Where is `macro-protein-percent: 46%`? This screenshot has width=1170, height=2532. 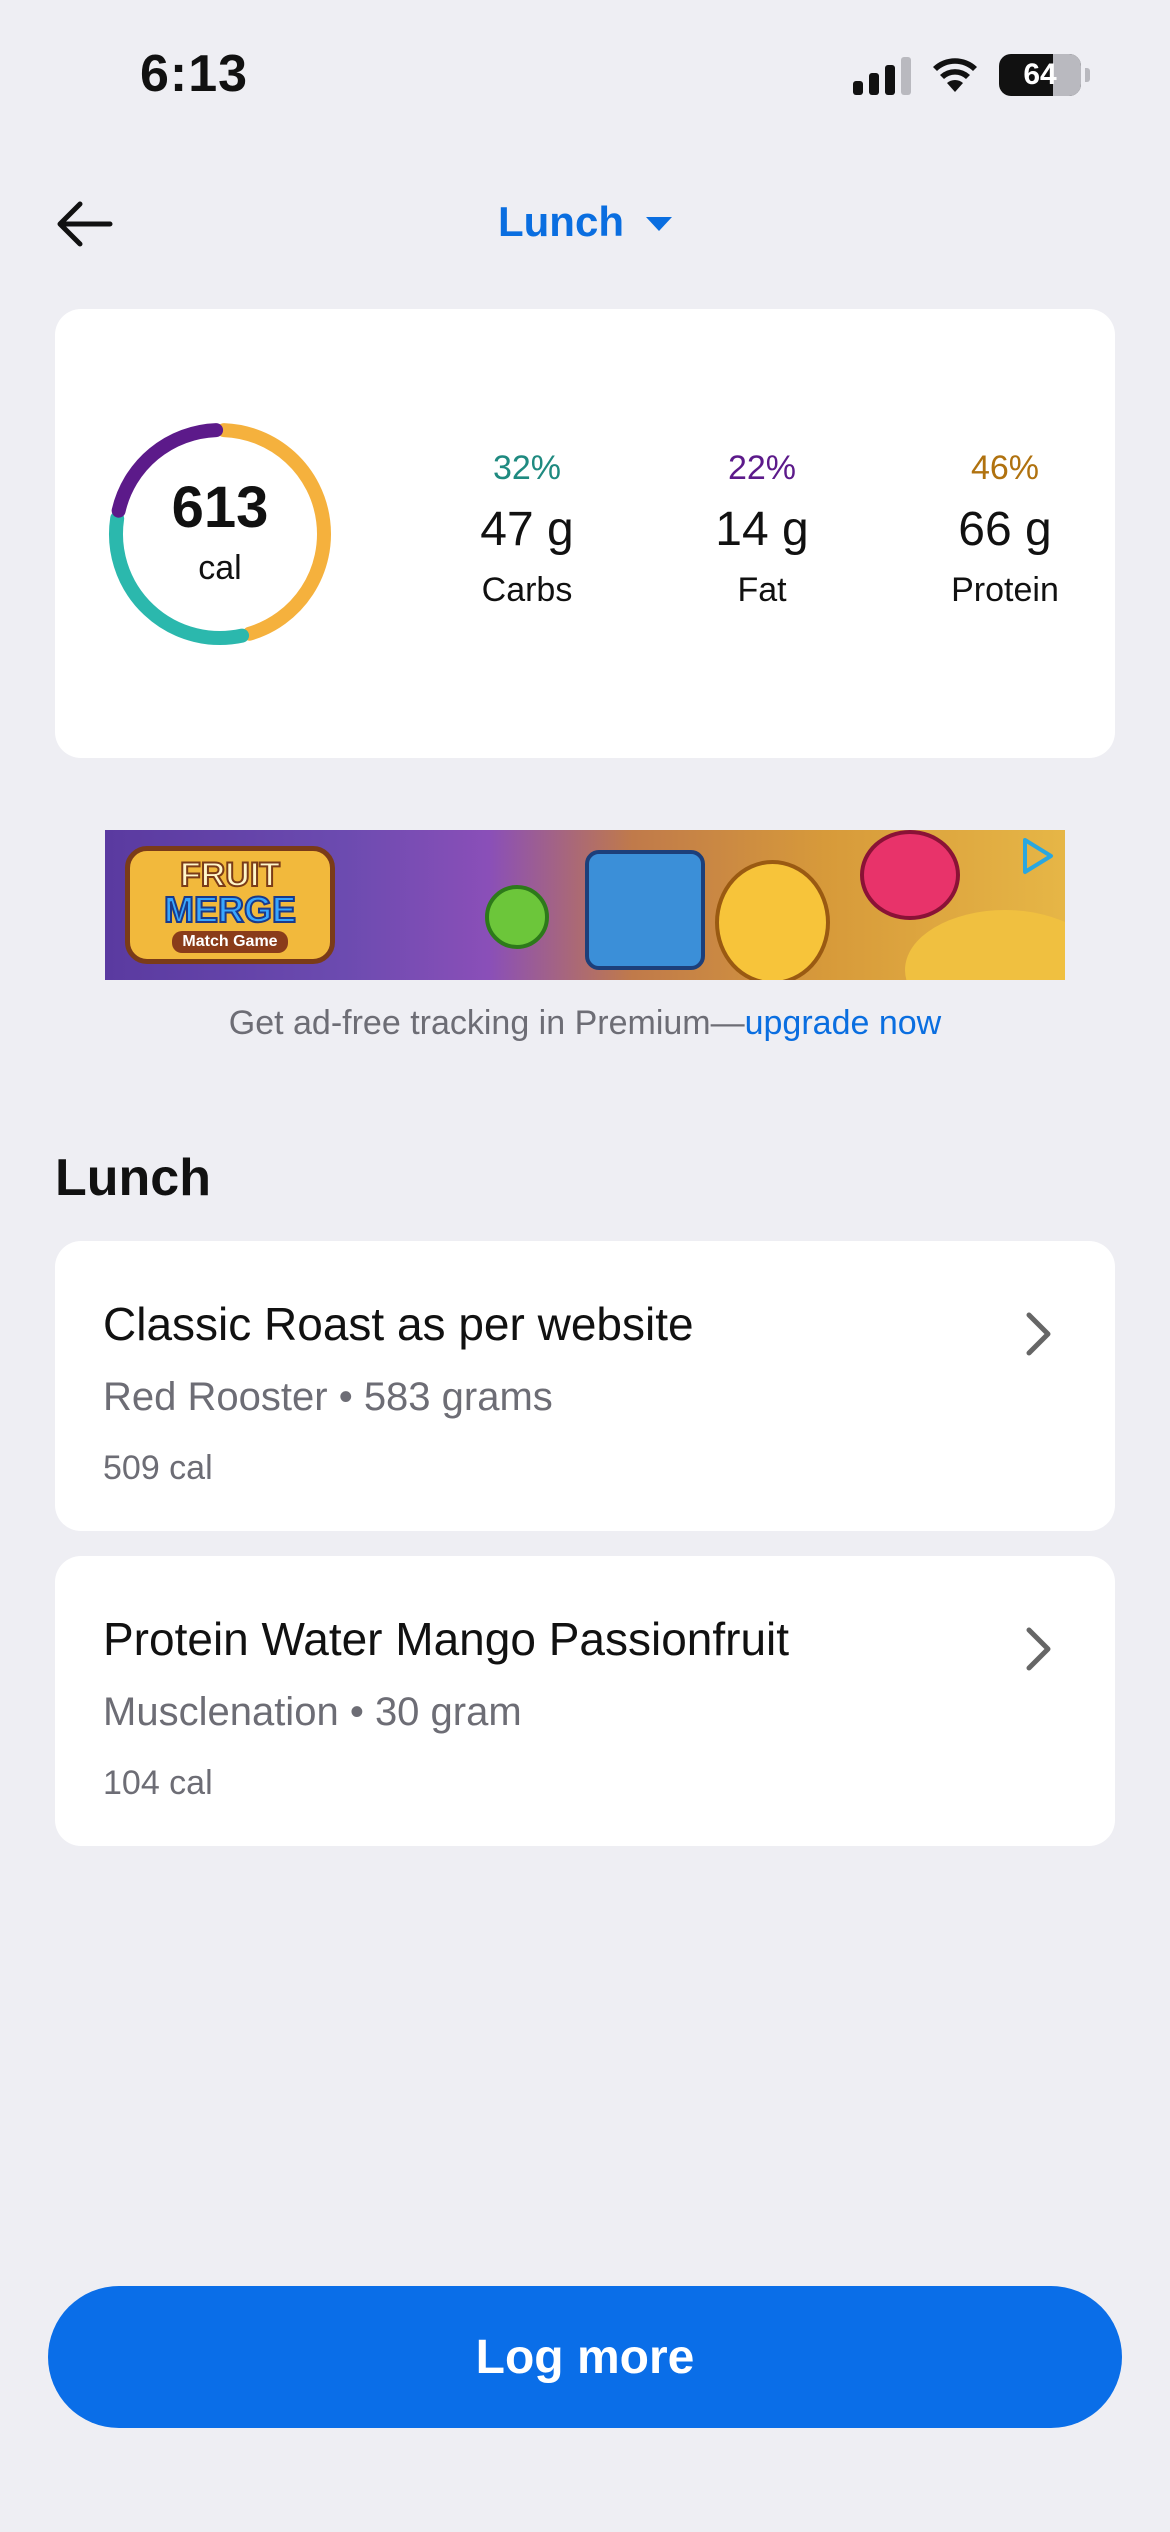
macro-protein-percent: 46% is located at coordinates (1005, 468).